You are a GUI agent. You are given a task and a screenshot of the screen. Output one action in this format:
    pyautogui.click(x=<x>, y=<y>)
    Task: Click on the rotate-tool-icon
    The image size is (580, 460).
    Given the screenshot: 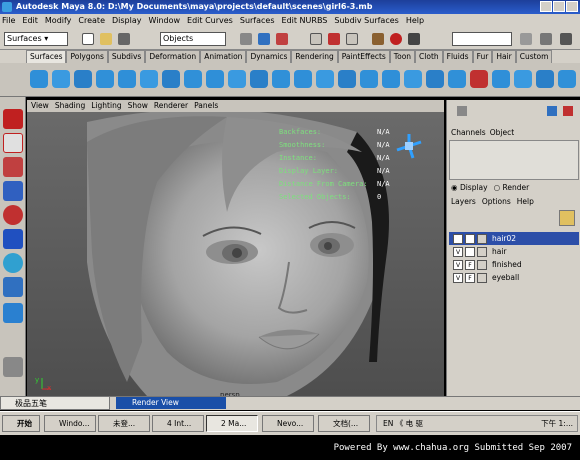 What is the action you would take?
    pyautogui.click(x=13, y=215)
    